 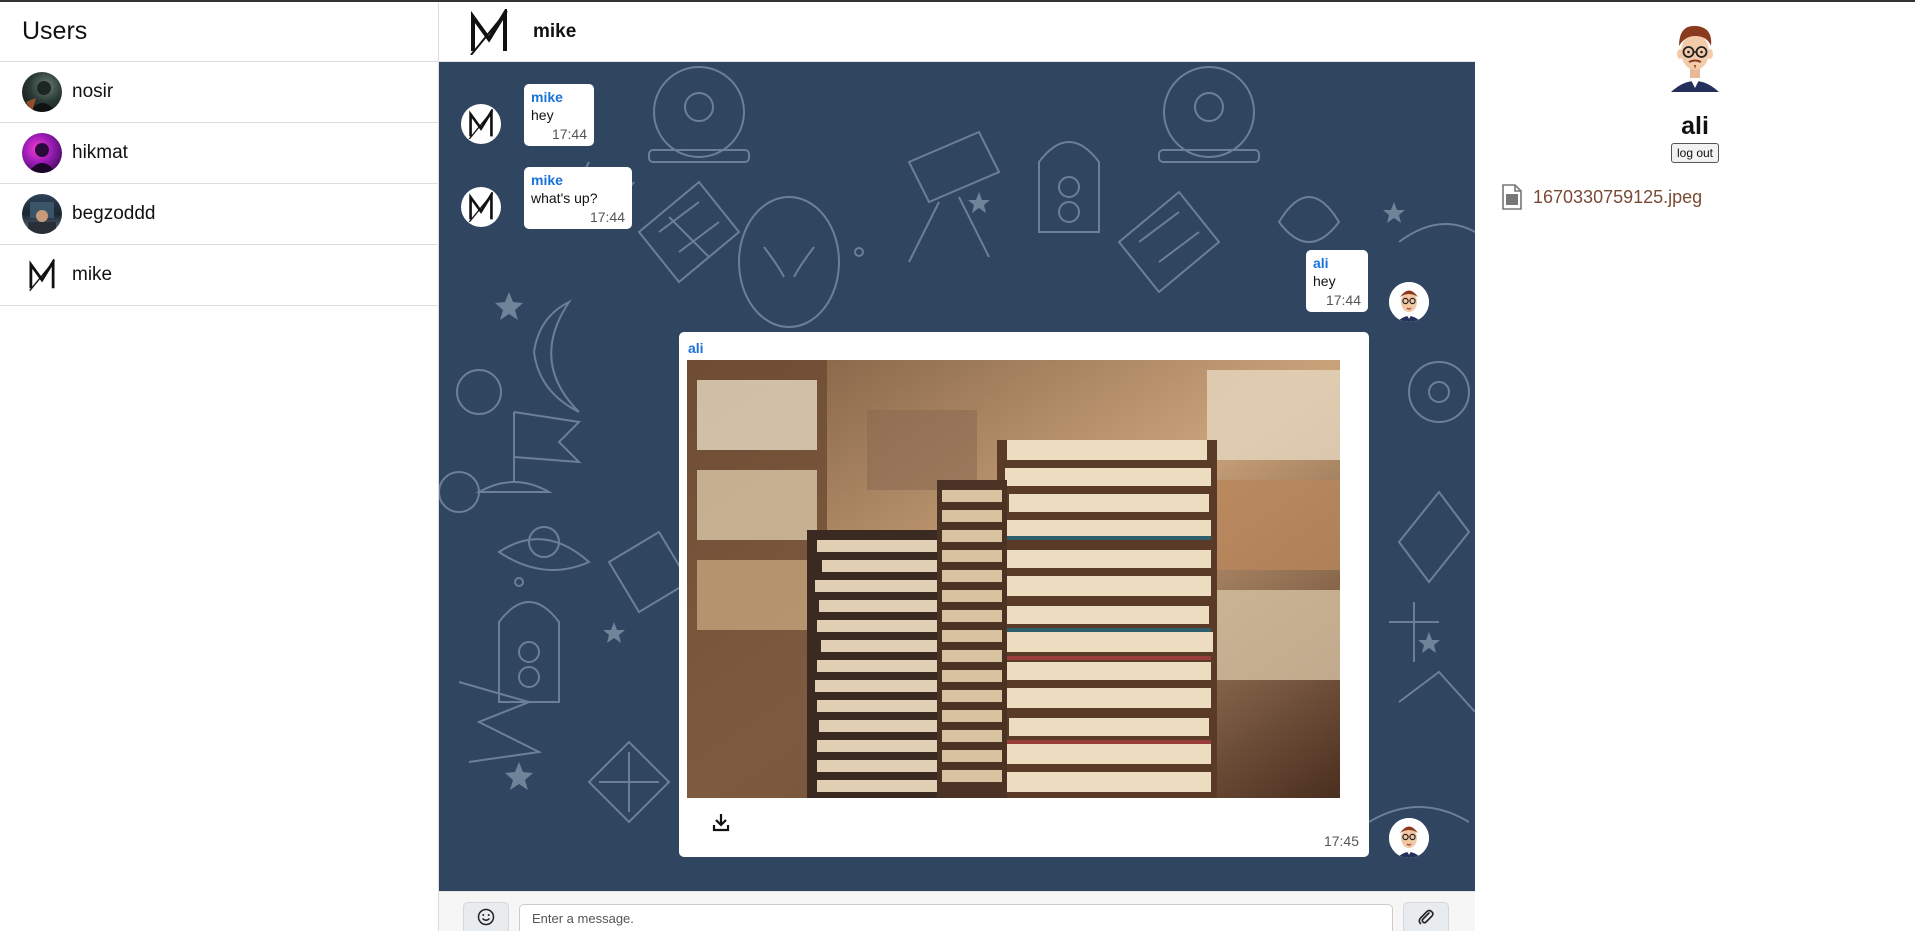 What do you see at coordinates (1695, 126) in the screenshot?
I see `profile-name: ali` at bounding box center [1695, 126].